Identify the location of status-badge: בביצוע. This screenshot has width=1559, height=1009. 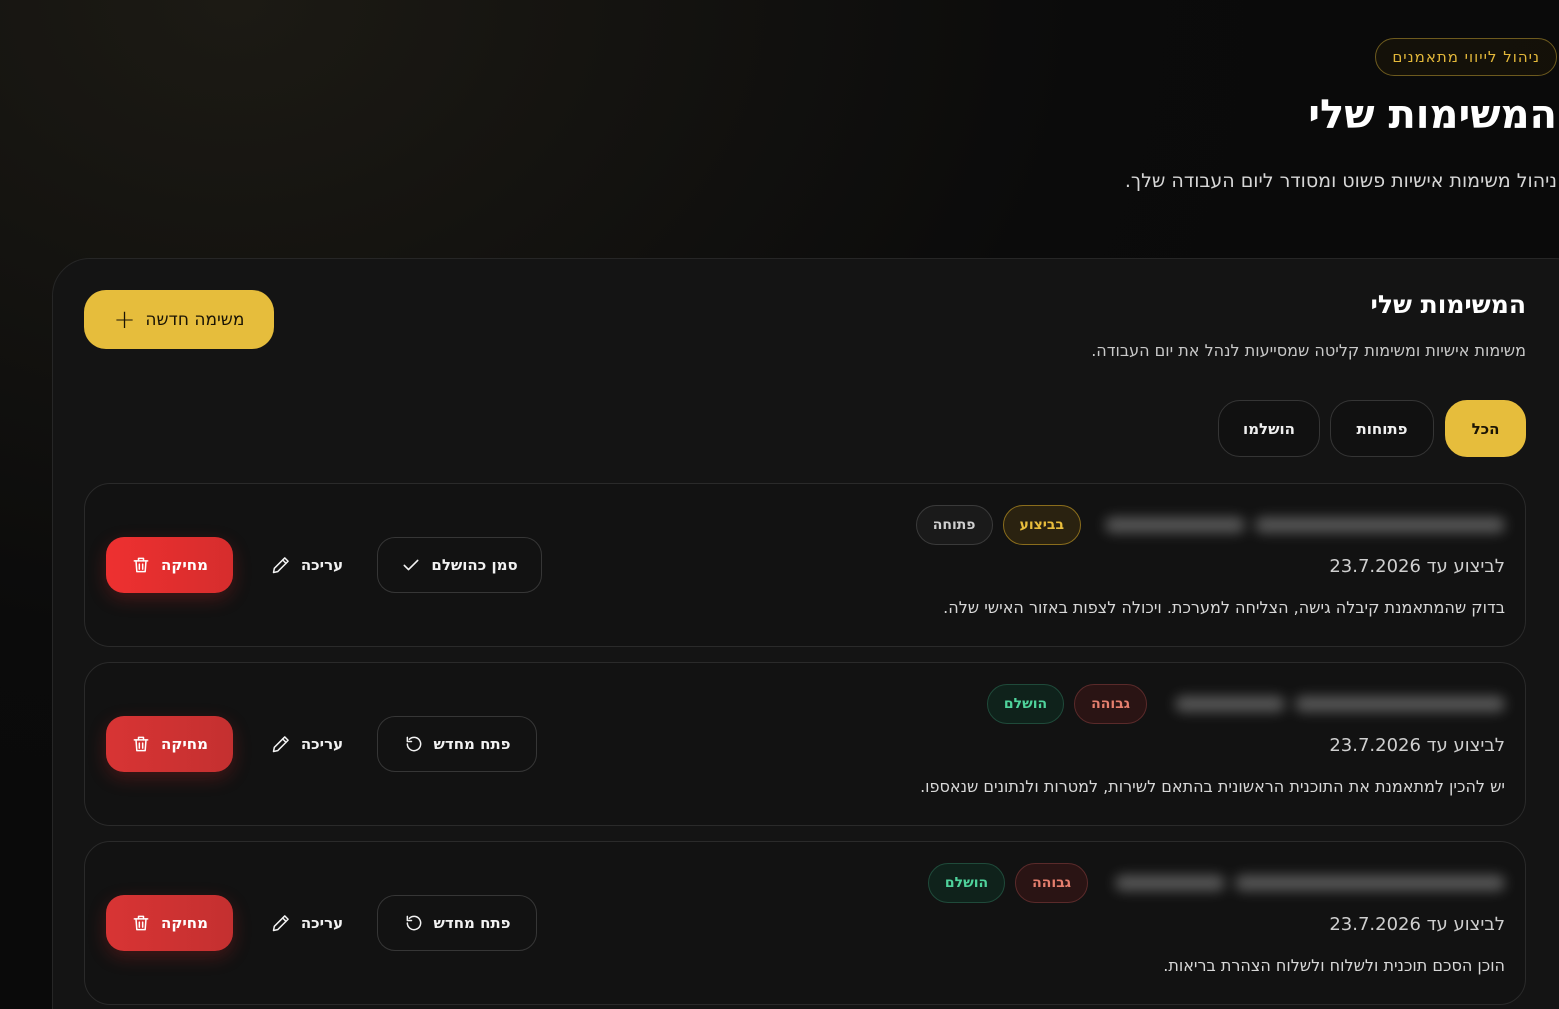
(1041, 525).